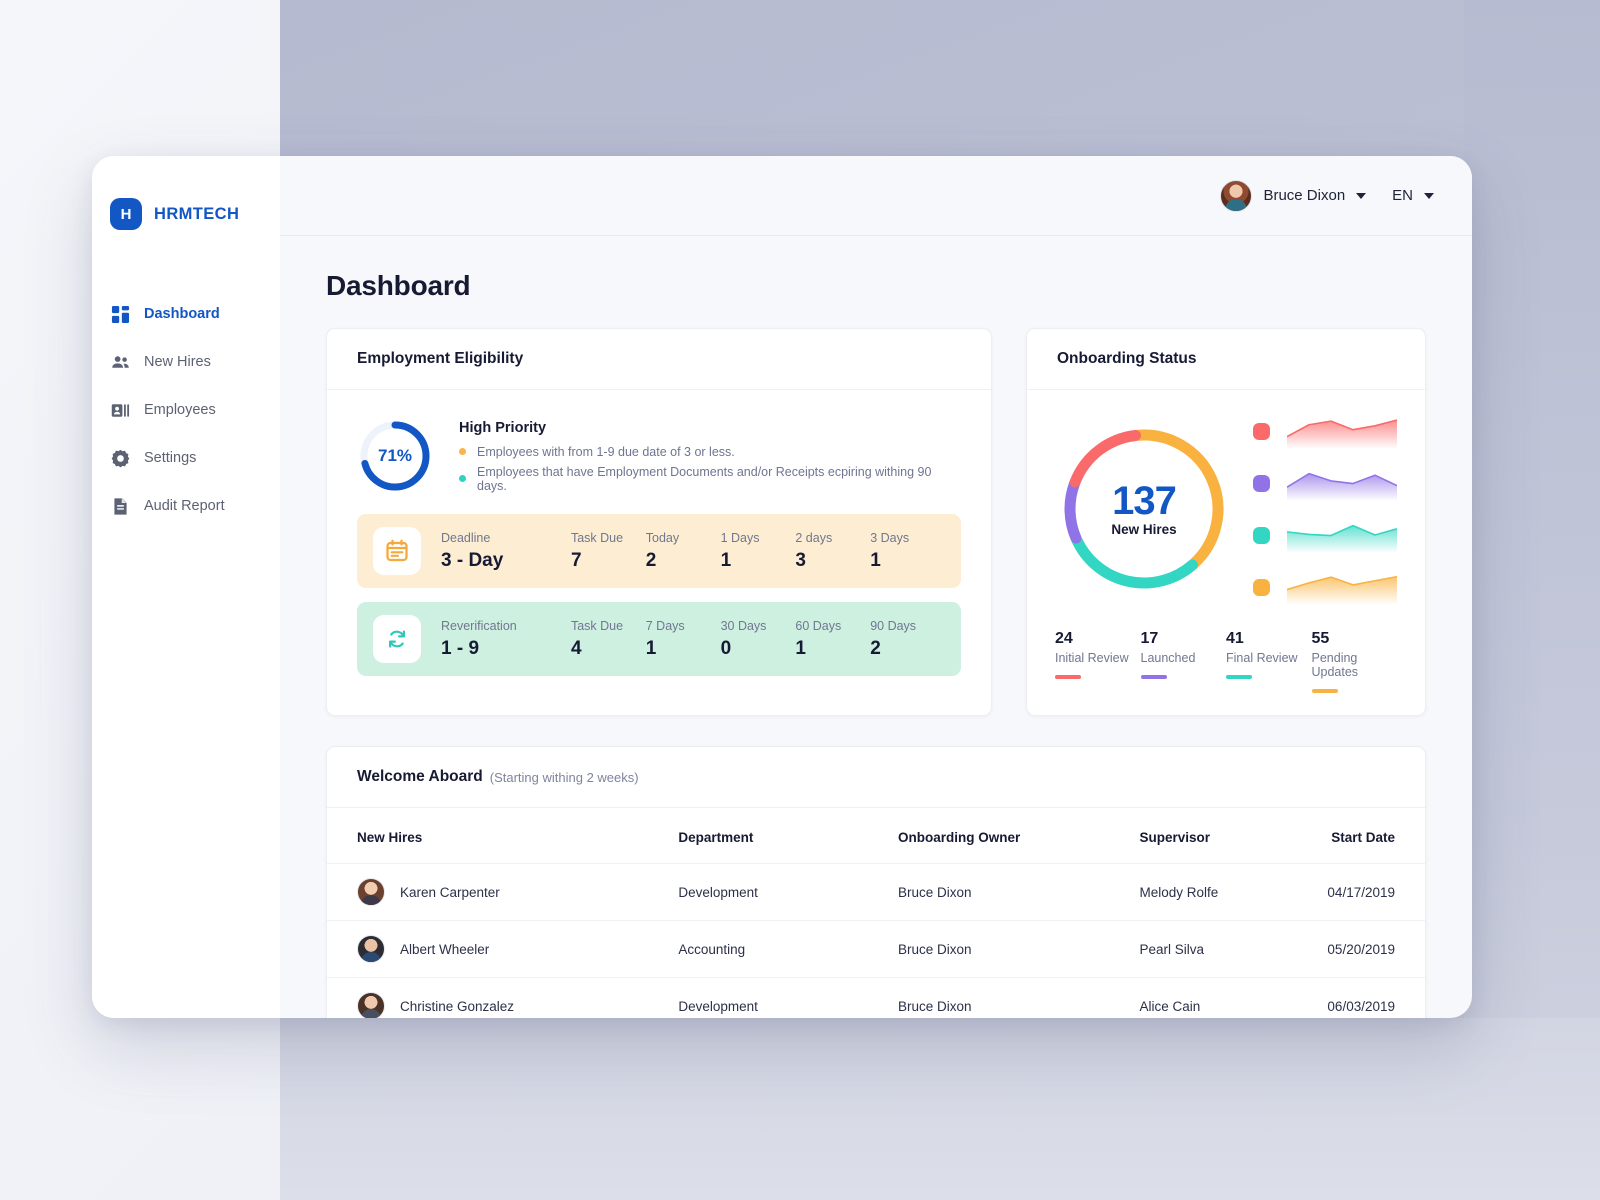 This screenshot has width=1600, height=1200. I want to click on stat-key: 90 Days, so click(893, 625).